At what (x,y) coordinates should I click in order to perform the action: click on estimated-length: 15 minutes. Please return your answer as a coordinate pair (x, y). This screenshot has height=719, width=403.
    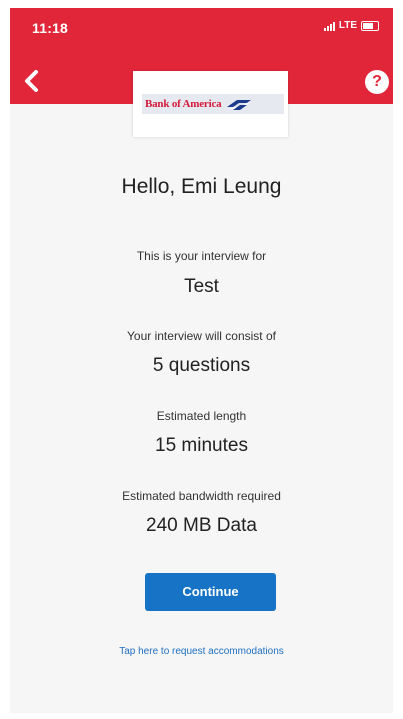
    Looking at the image, I should click on (201, 445).